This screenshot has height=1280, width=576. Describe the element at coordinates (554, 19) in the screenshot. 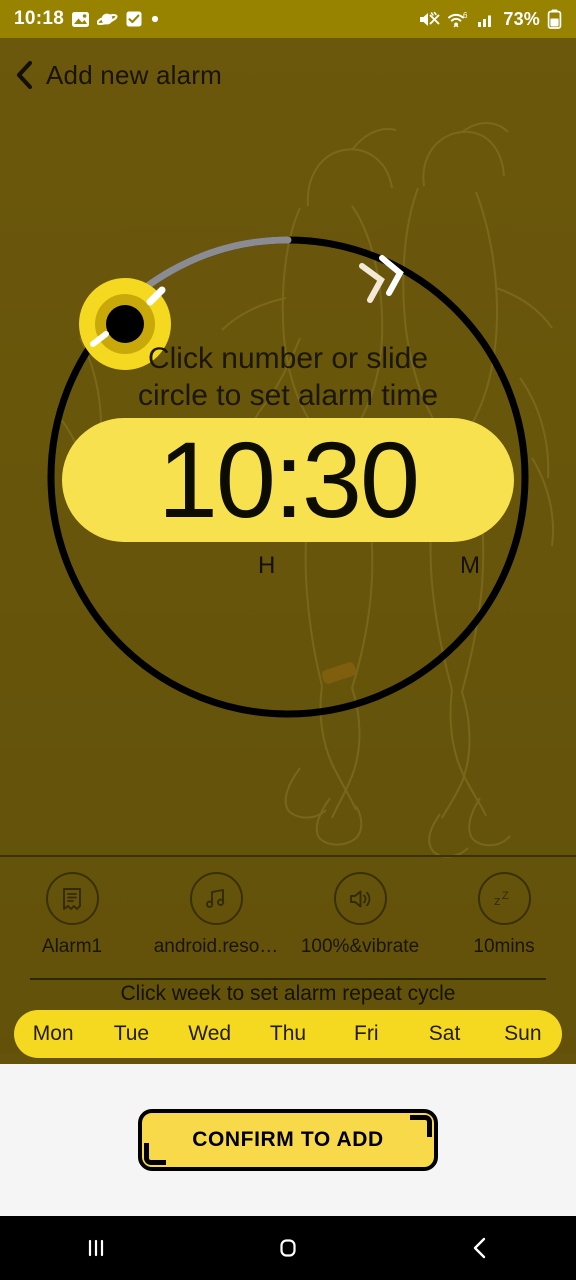

I see `battery-icon` at that location.